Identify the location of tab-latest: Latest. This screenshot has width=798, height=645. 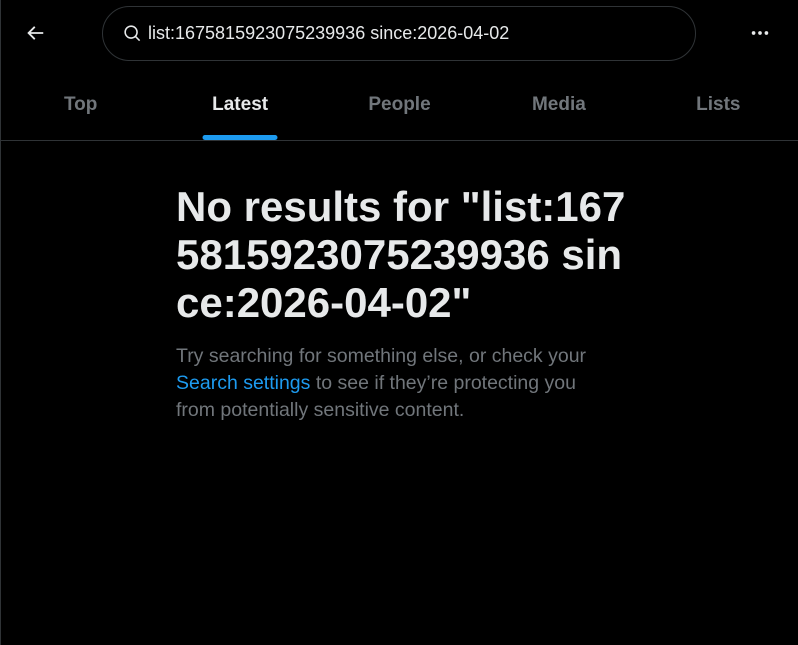
(239, 105).